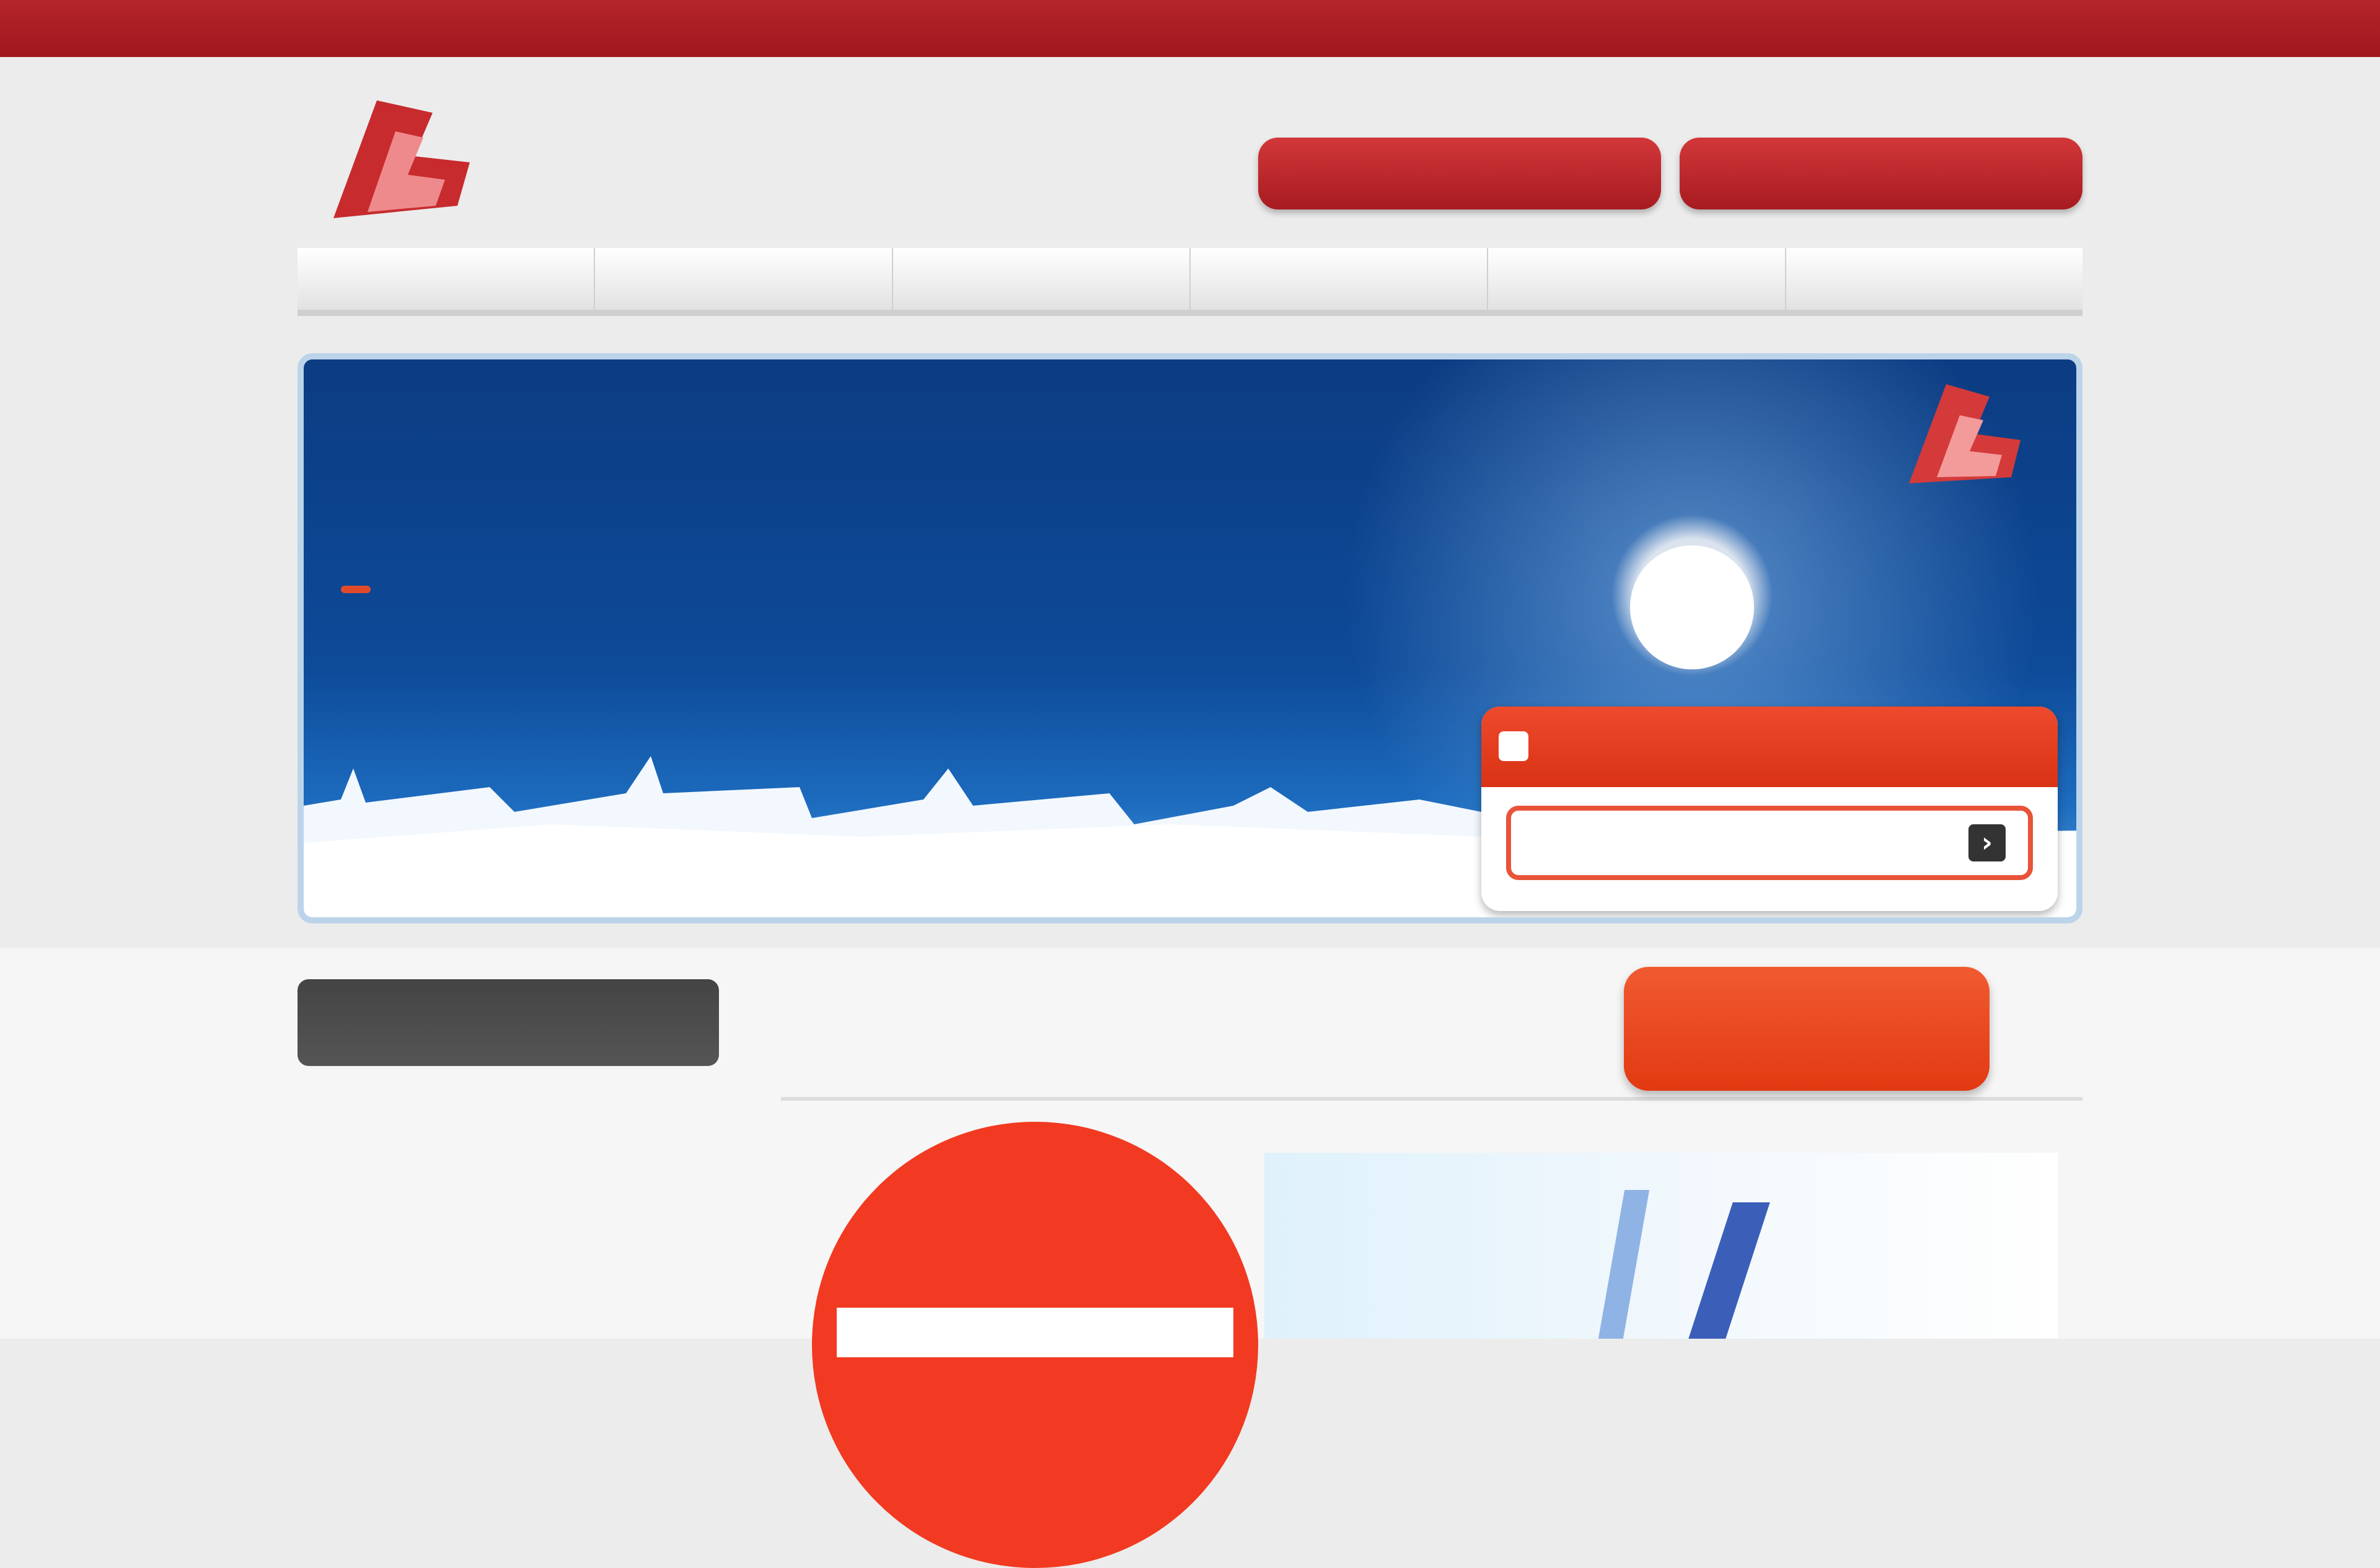 The width and height of the screenshot is (2380, 1568). What do you see at coordinates (1513, 746) in the screenshot?
I see `check-icon` at bounding box center [1513, 746].